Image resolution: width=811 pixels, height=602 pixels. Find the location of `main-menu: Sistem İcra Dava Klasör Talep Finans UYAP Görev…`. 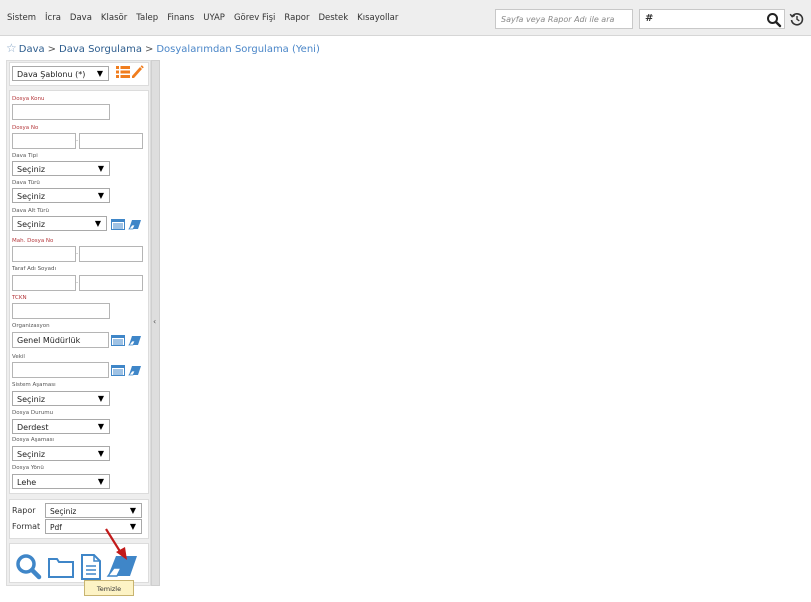

main-menu: Sistem İcra Dava Klasör Talep Finans UYAP Görev… is located at coordinates (207, 18).